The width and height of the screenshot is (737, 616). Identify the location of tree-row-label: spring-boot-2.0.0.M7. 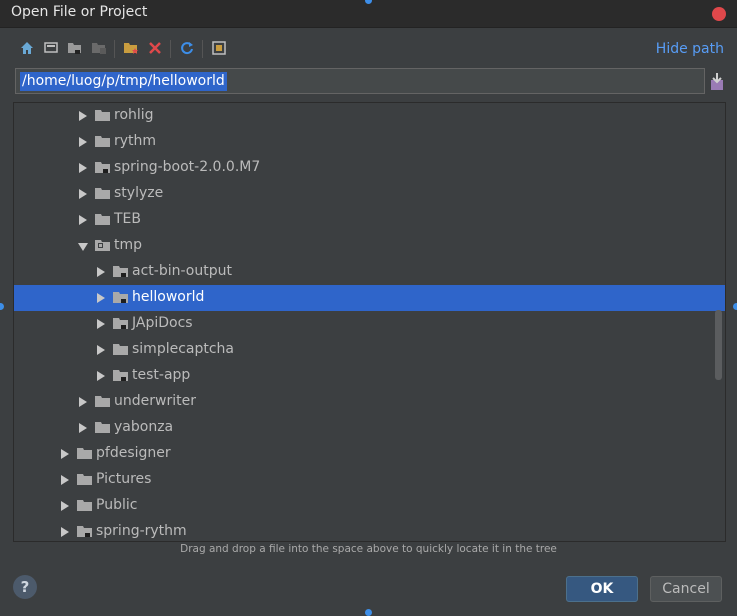
(187, 167).